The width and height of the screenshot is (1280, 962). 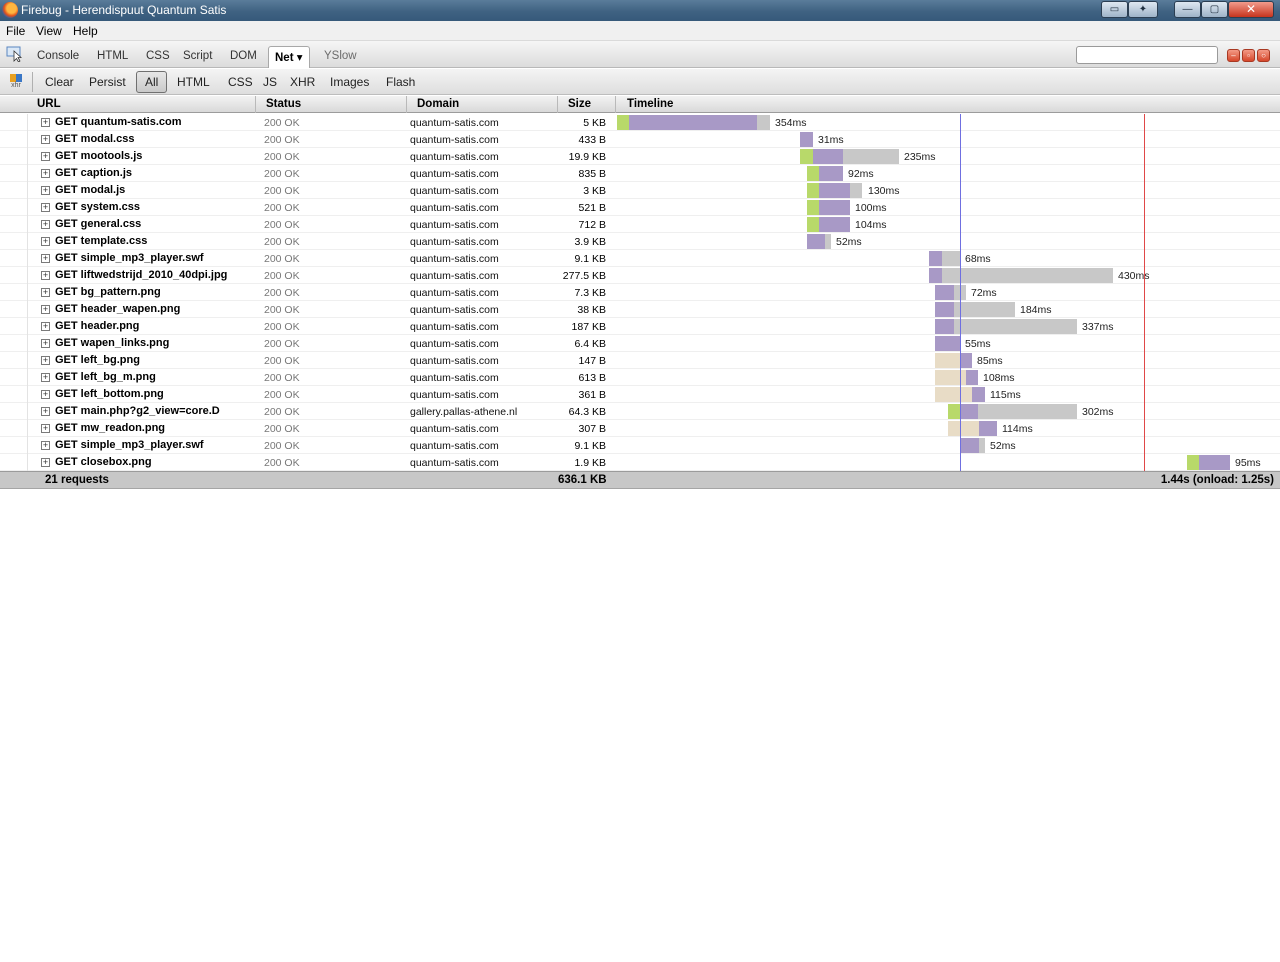 What do you see at coordinates (143, 343) in the screenshot?
I see `request-url: GET wapen_links.png` at bounding box center [143, 343].